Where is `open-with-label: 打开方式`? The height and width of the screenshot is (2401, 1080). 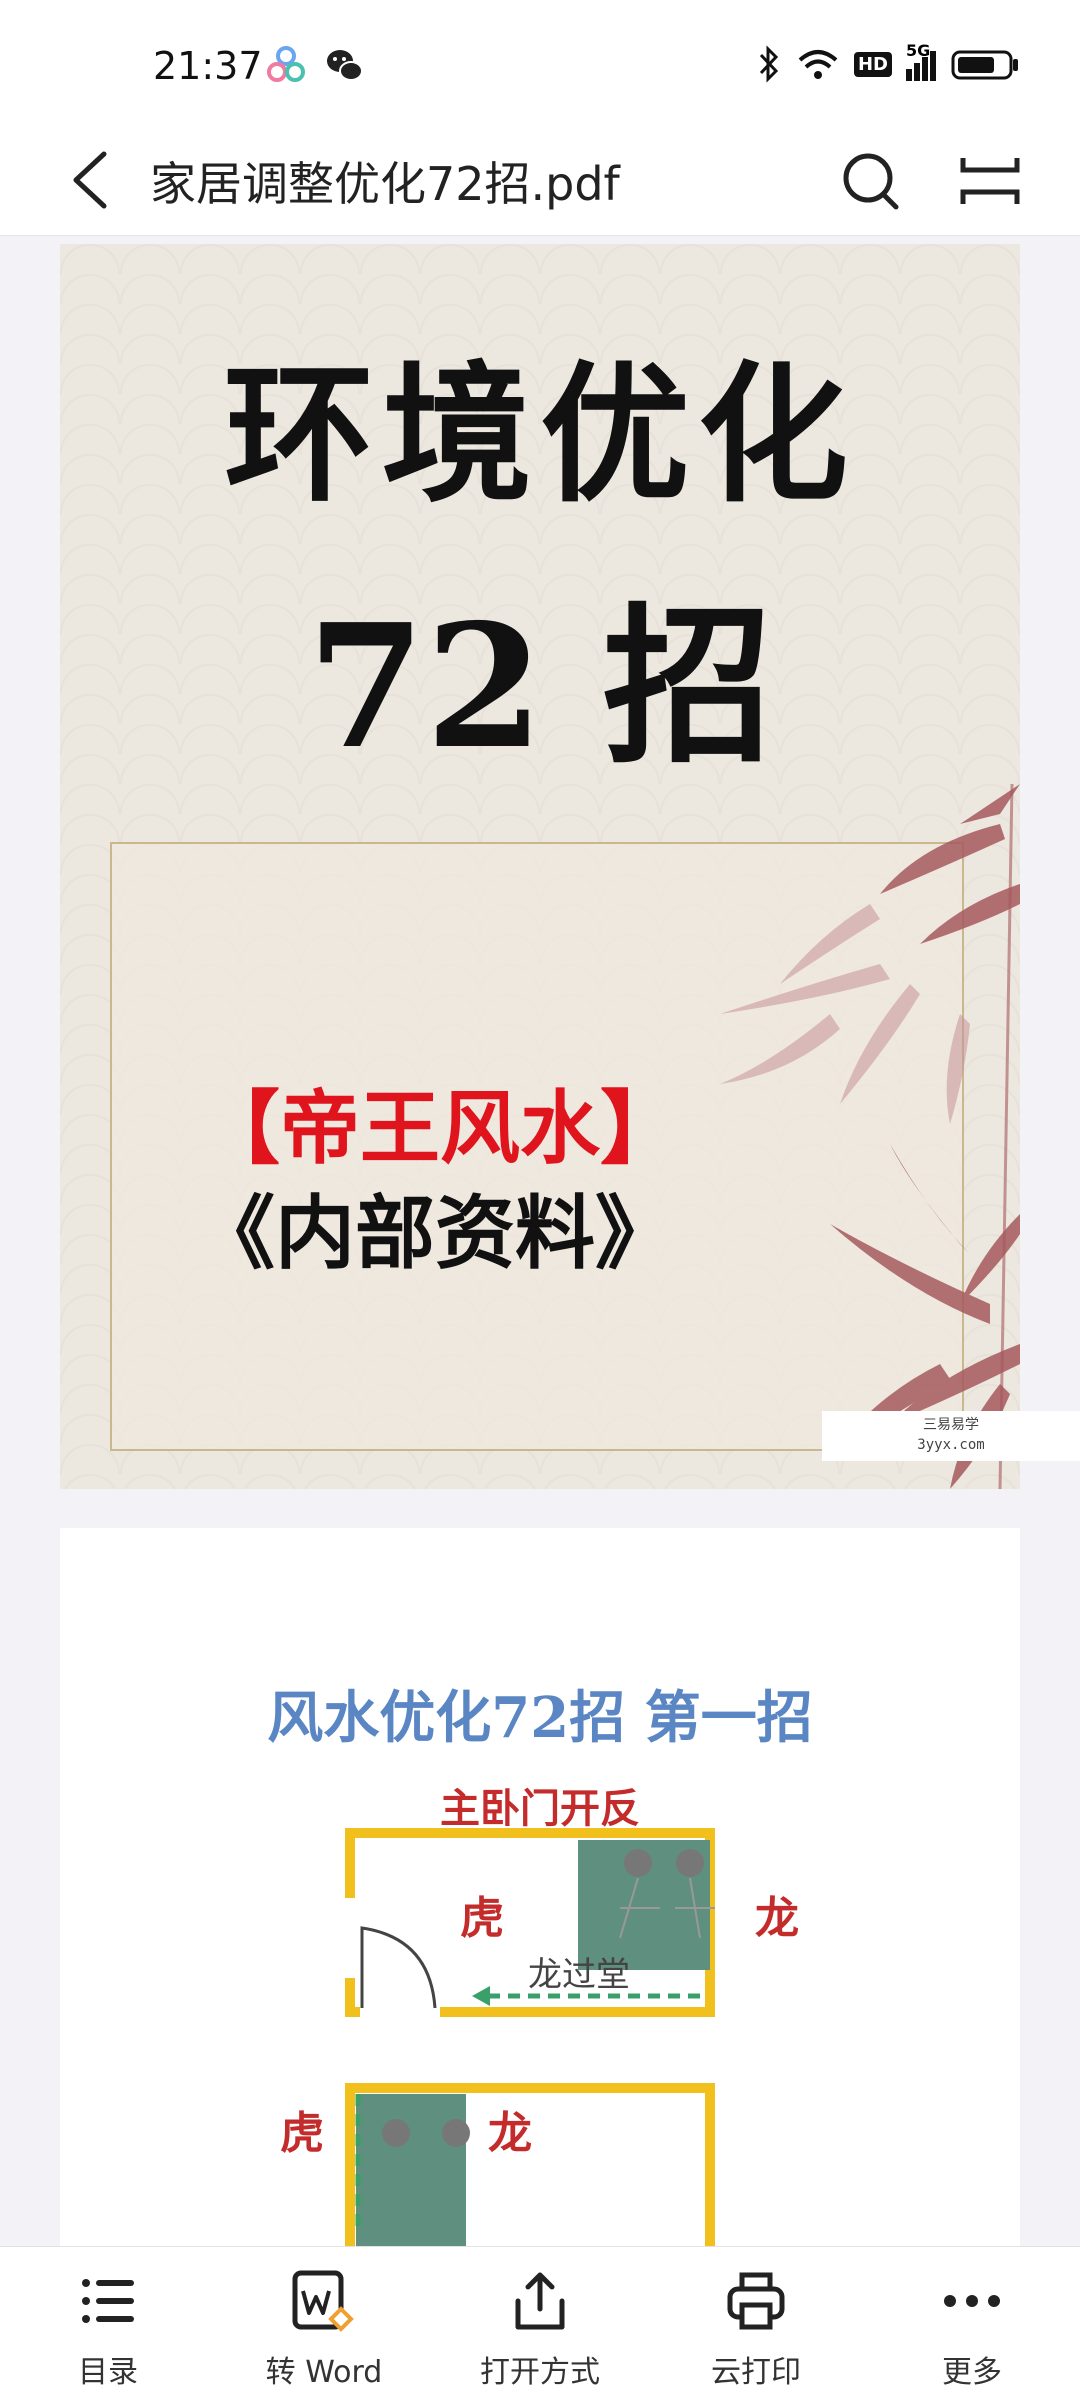 open-with-label: 打开方式 is located at coordinates (540, 2372).